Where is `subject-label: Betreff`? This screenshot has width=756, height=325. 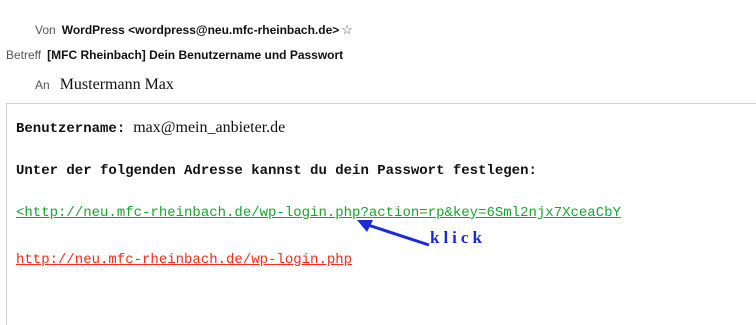 subject-label: Betreff is located at coordinates (24, 55).